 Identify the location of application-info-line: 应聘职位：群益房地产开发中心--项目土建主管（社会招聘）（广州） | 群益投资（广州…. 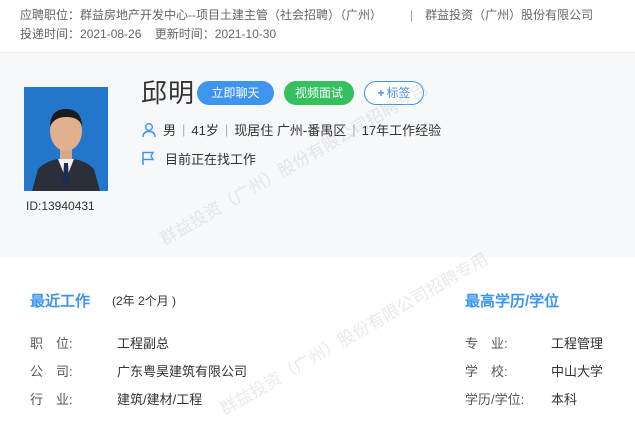
(306, 14).